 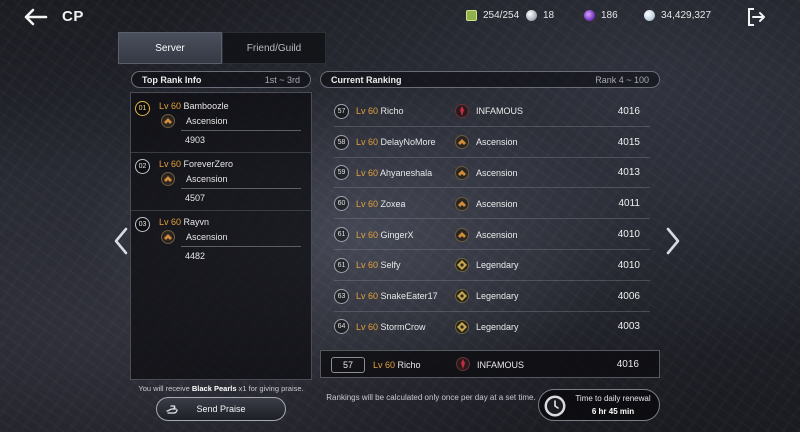 What do you see at coordinates (390, 265) in the screenshot?
I see `player-name: Selfy` at bounding box center [390, 265].